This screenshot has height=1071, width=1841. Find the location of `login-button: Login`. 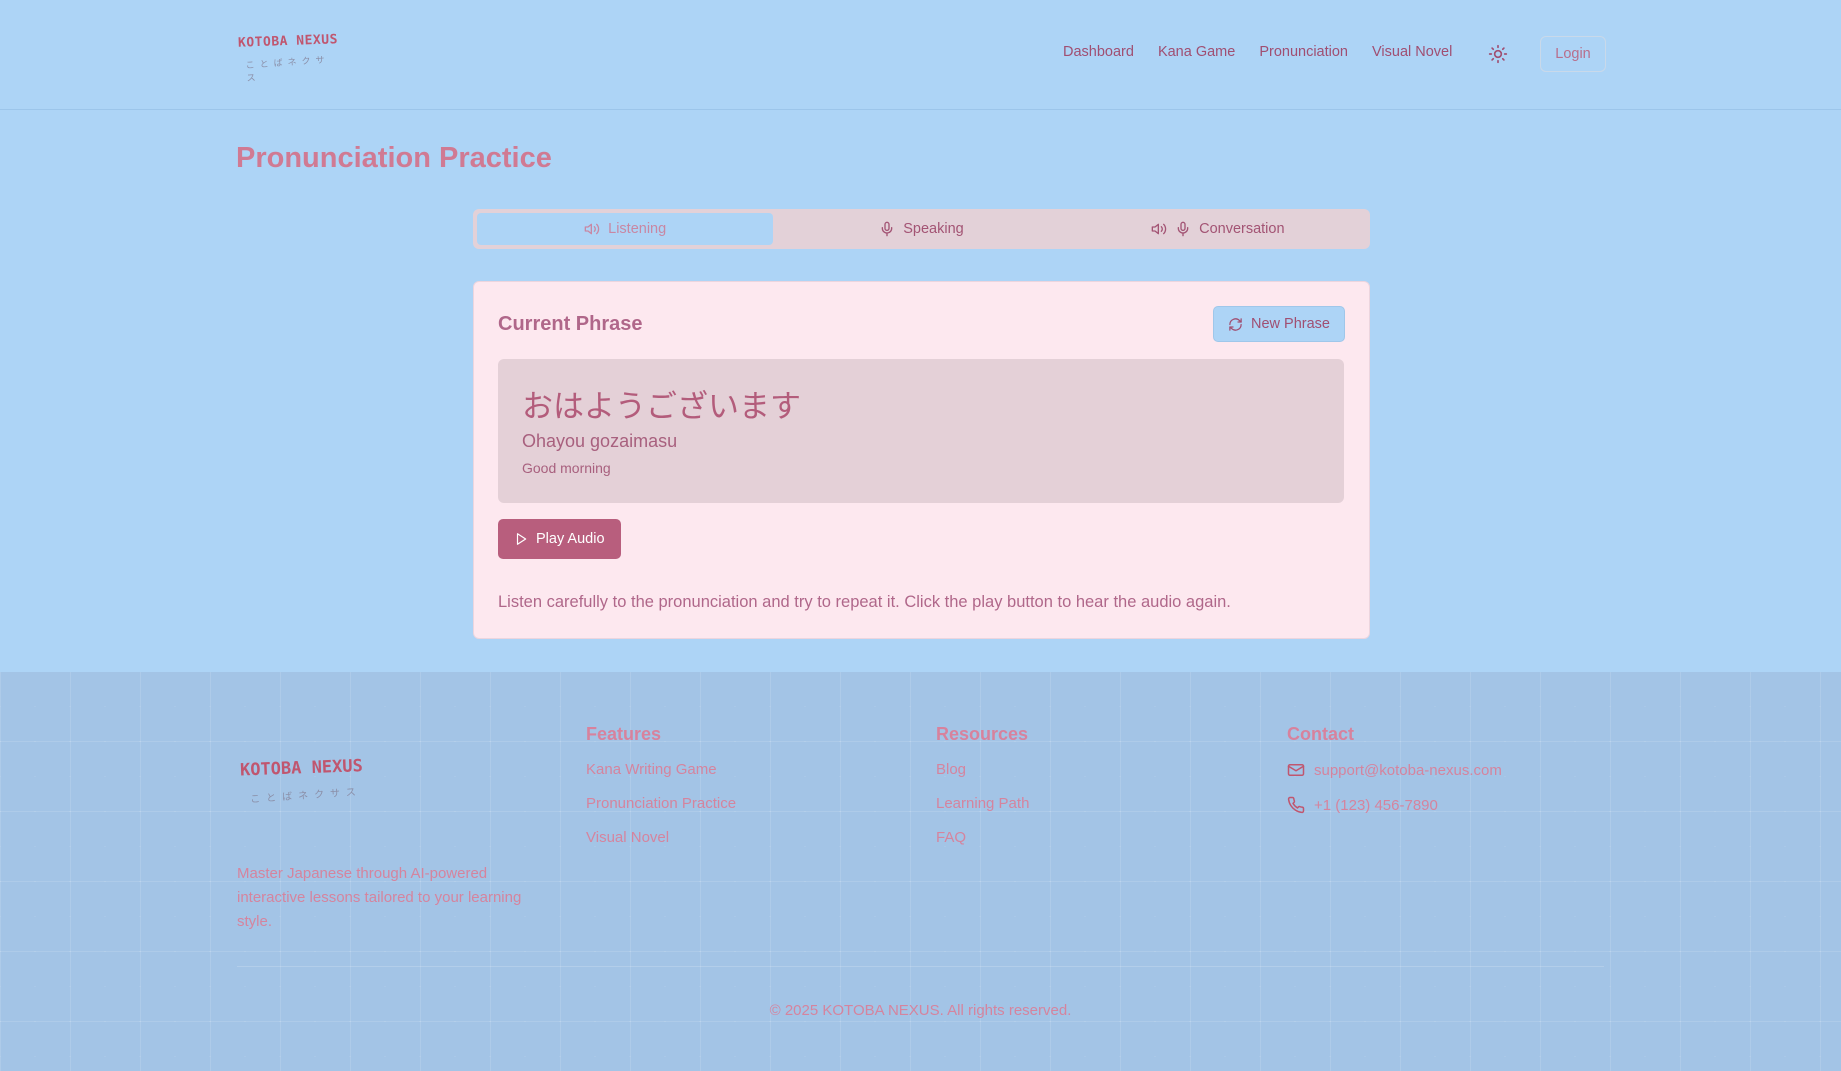

login-button: Login is located at coordinates (1573, 54).